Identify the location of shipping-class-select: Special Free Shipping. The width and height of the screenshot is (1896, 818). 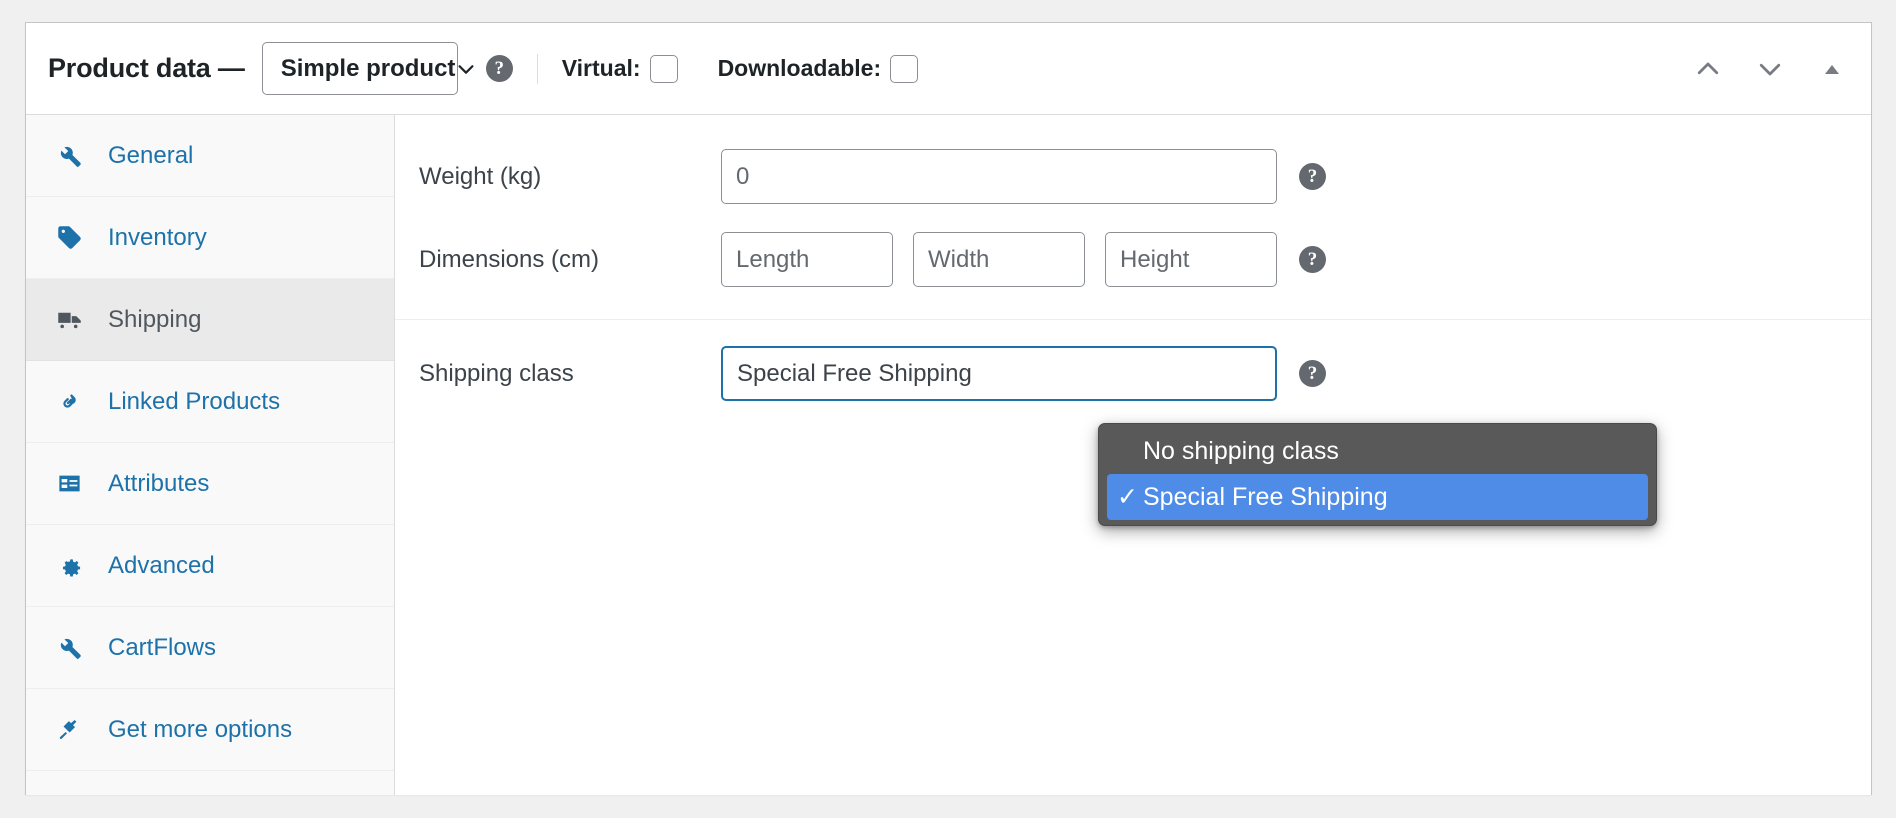
(999, 373).